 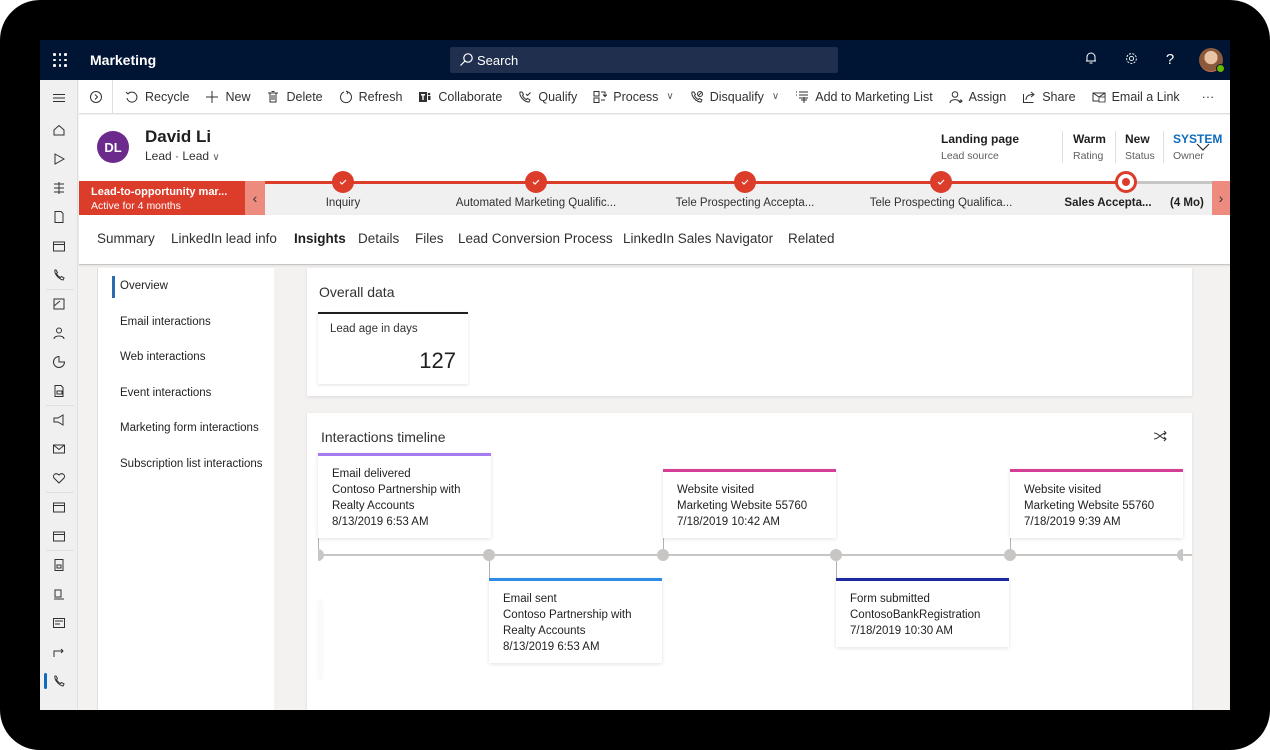 What do you see at coordinates (633, 97) in the screenshot?
I see `command-process-button: Process ∨` at bounding box center [633, 97].